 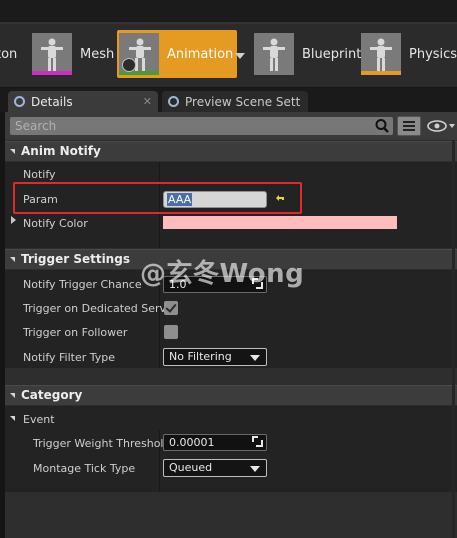 What do you see at coordinates (185, 126) in the screenshot?
I see `search-input` at bounding box center [185, 126].